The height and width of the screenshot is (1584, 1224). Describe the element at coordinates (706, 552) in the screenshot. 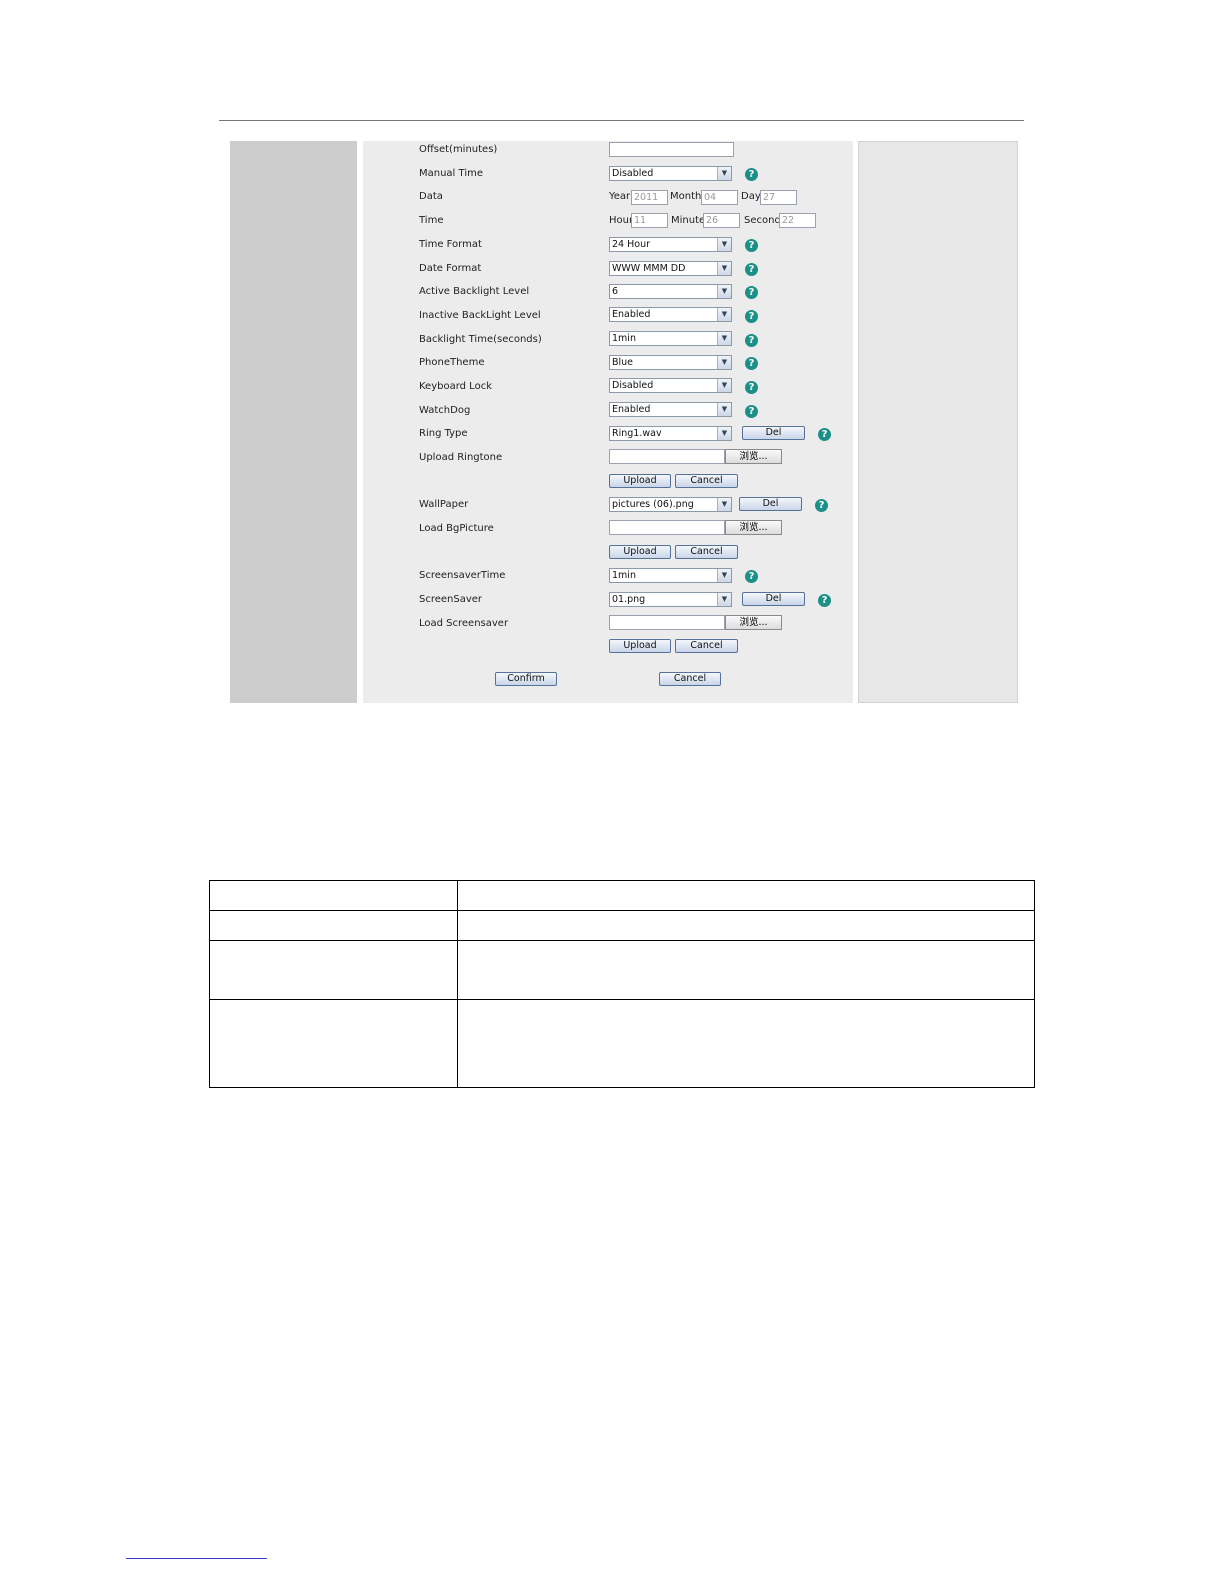

I see `bgpicture-cancel-button: Cancel` at that location.